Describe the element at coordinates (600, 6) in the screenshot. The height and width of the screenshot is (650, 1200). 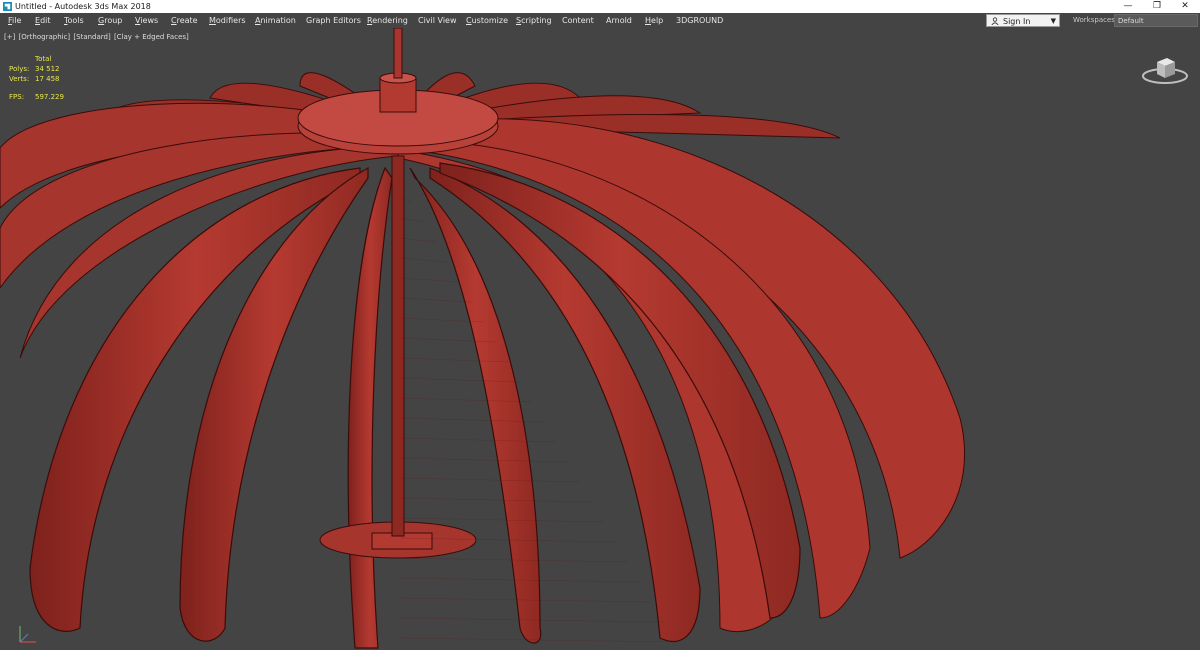
I see `title-bar: Untitled - Autodesk 3ds Max 2018 — ❐ ✕` at that location.